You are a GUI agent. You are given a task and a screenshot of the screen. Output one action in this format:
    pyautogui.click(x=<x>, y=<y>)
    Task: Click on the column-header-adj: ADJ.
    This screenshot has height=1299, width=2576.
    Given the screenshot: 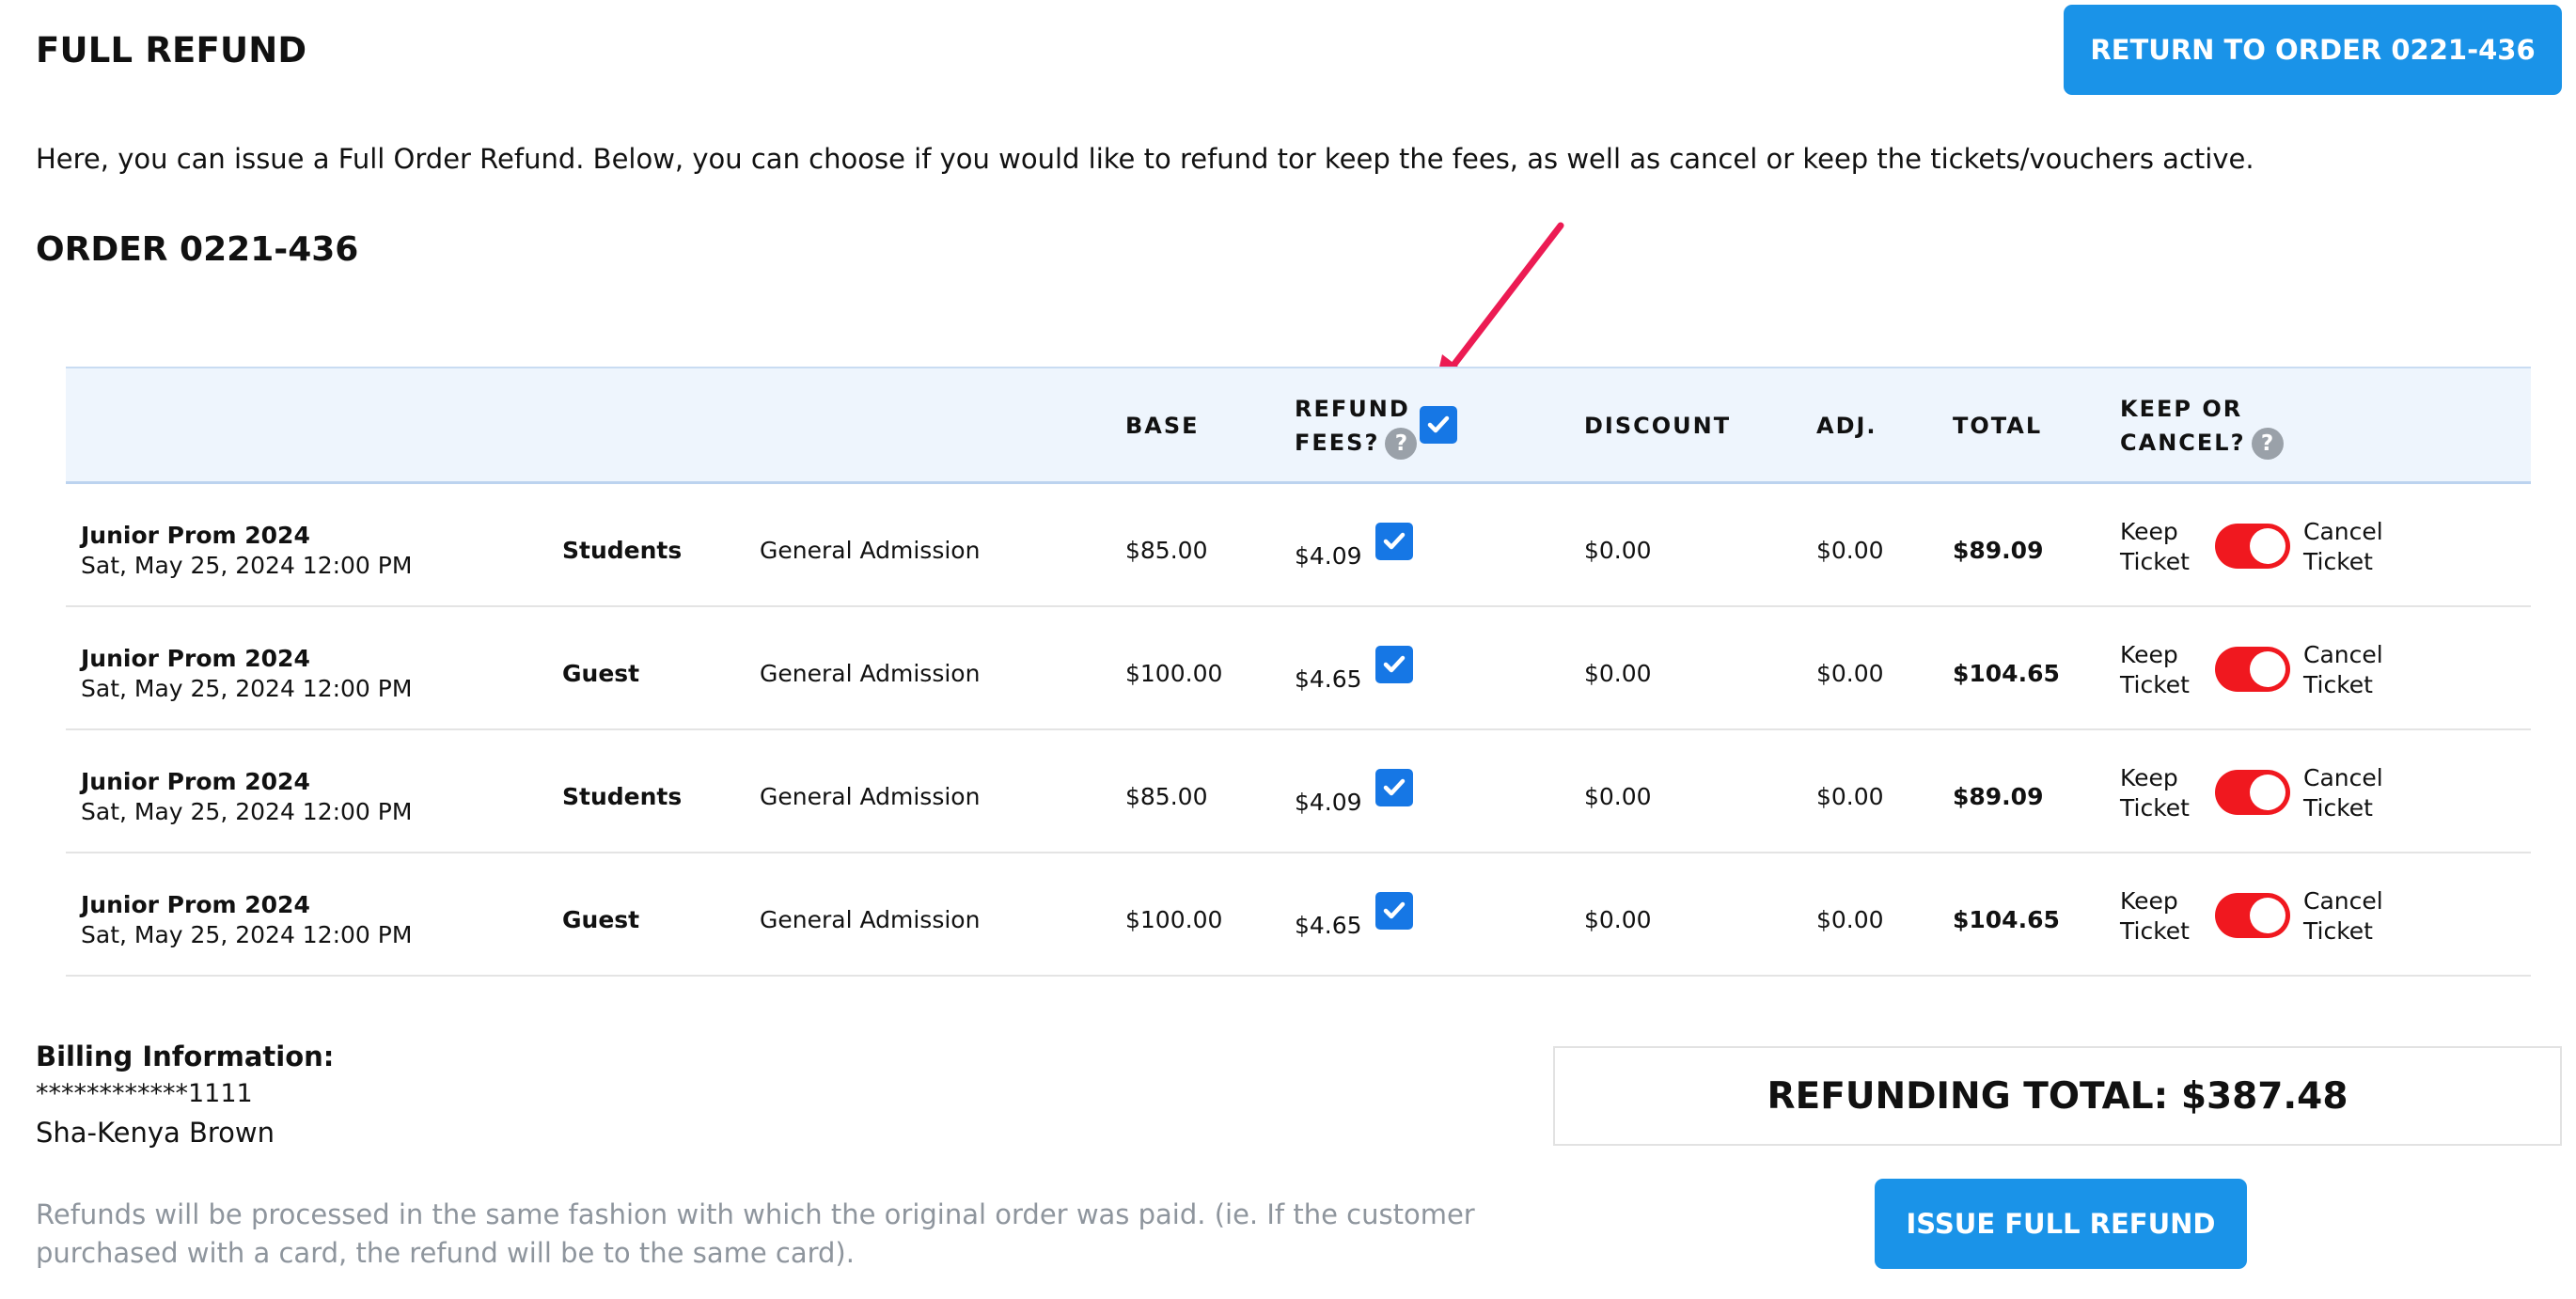 What is the action you would take?
    pyautogui.click(x=1847, y=426)
    